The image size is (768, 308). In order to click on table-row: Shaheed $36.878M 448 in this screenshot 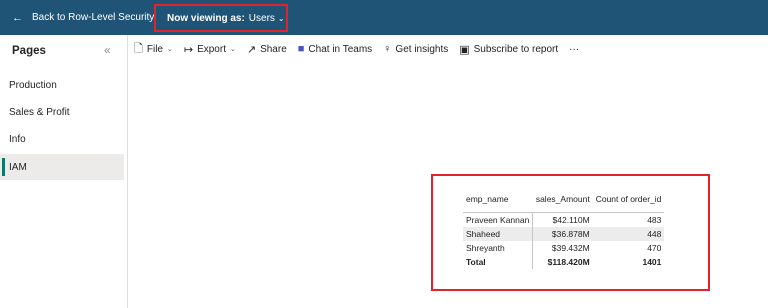, I will do `click(564, 234)`.